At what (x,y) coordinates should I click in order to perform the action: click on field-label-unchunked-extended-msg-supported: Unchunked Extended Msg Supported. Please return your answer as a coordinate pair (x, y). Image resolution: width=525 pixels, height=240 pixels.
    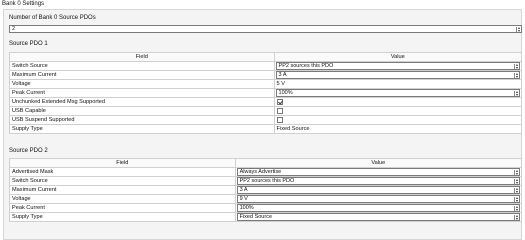
    Looking at the image, I should click on (142, 102).